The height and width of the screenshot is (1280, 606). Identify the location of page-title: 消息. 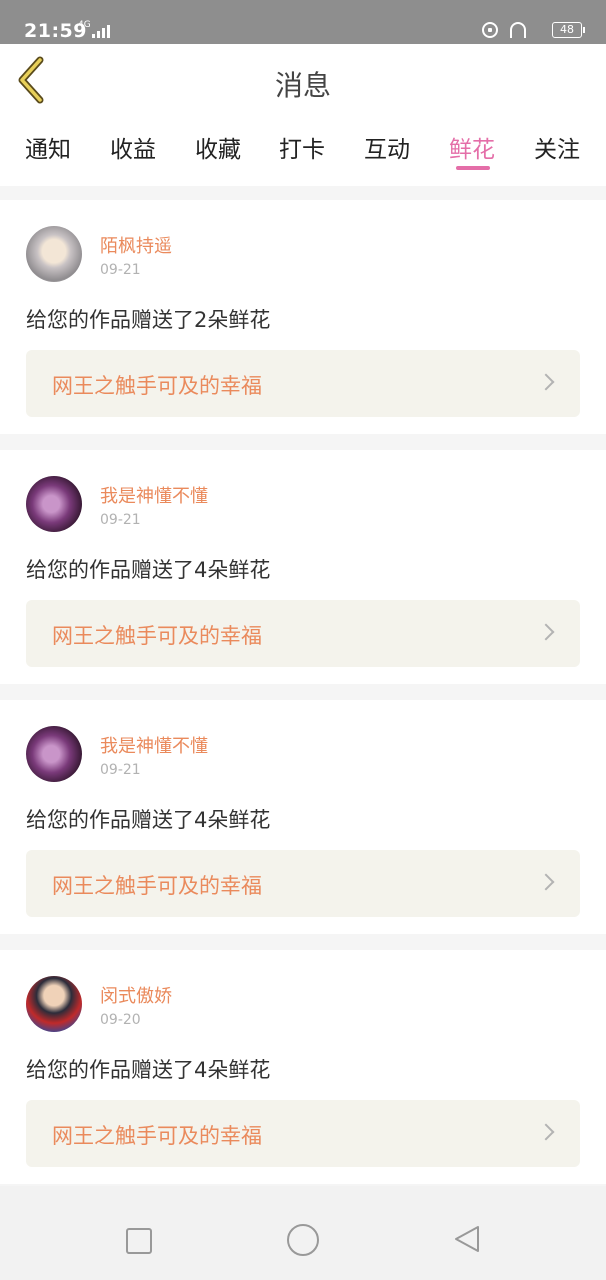
(302, 85).